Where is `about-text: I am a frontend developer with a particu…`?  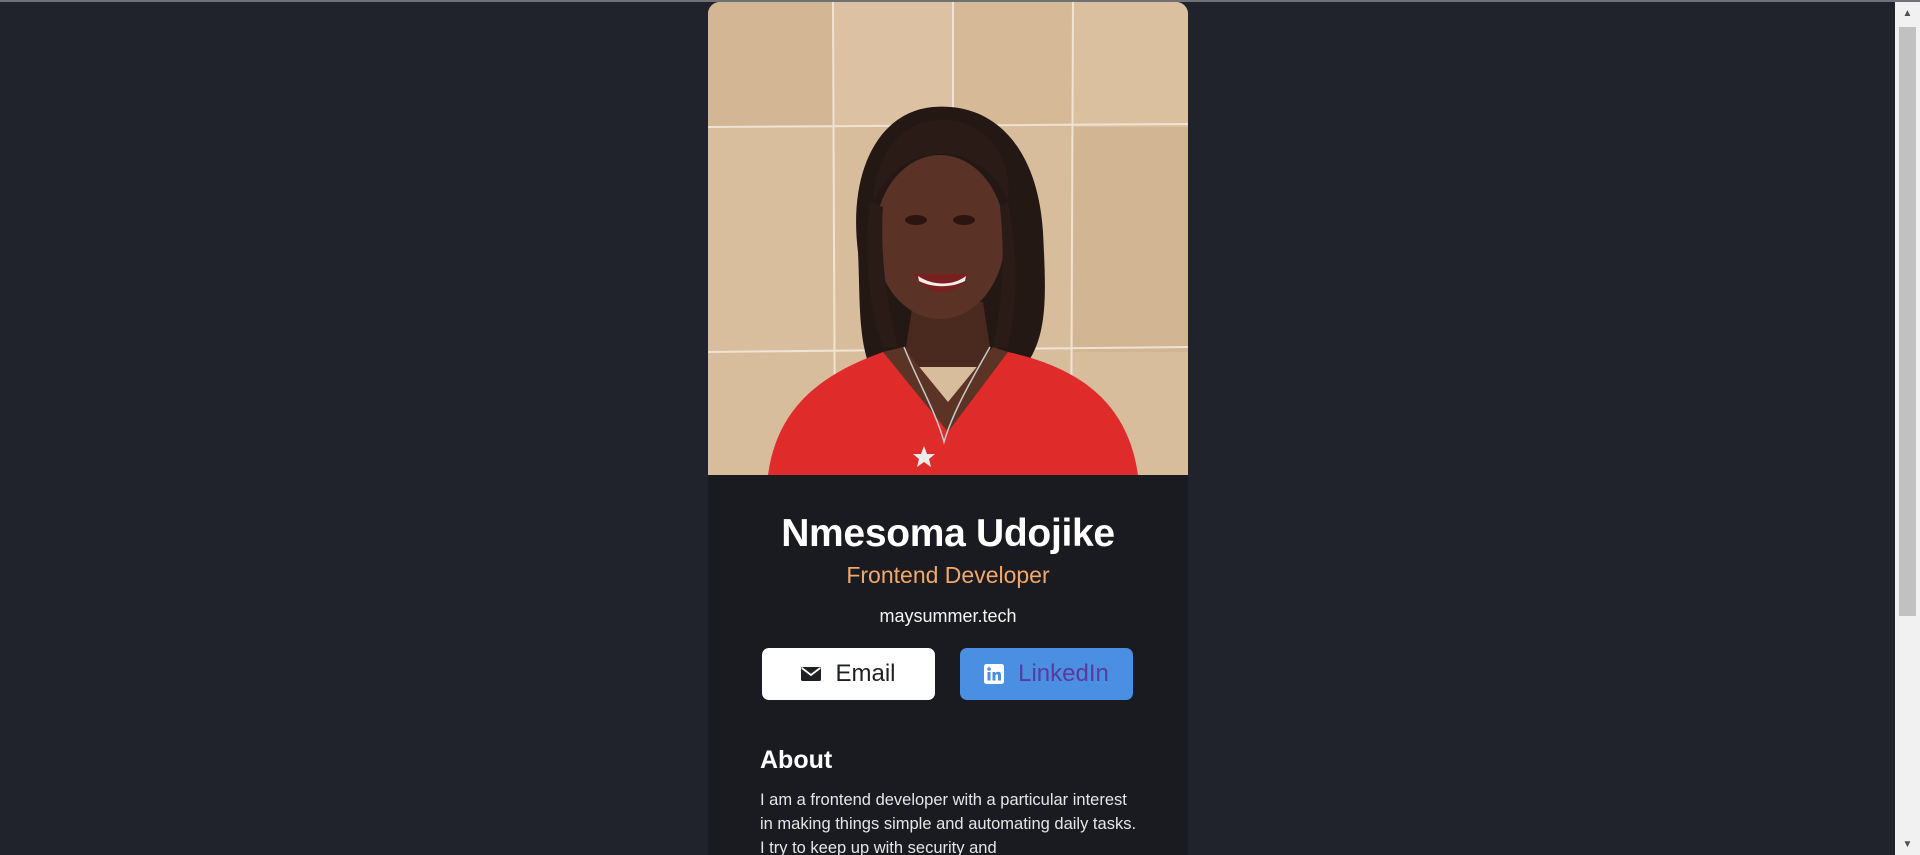
about-text: I am a frontend developer with a particu… is located at coordinates (948, 823).